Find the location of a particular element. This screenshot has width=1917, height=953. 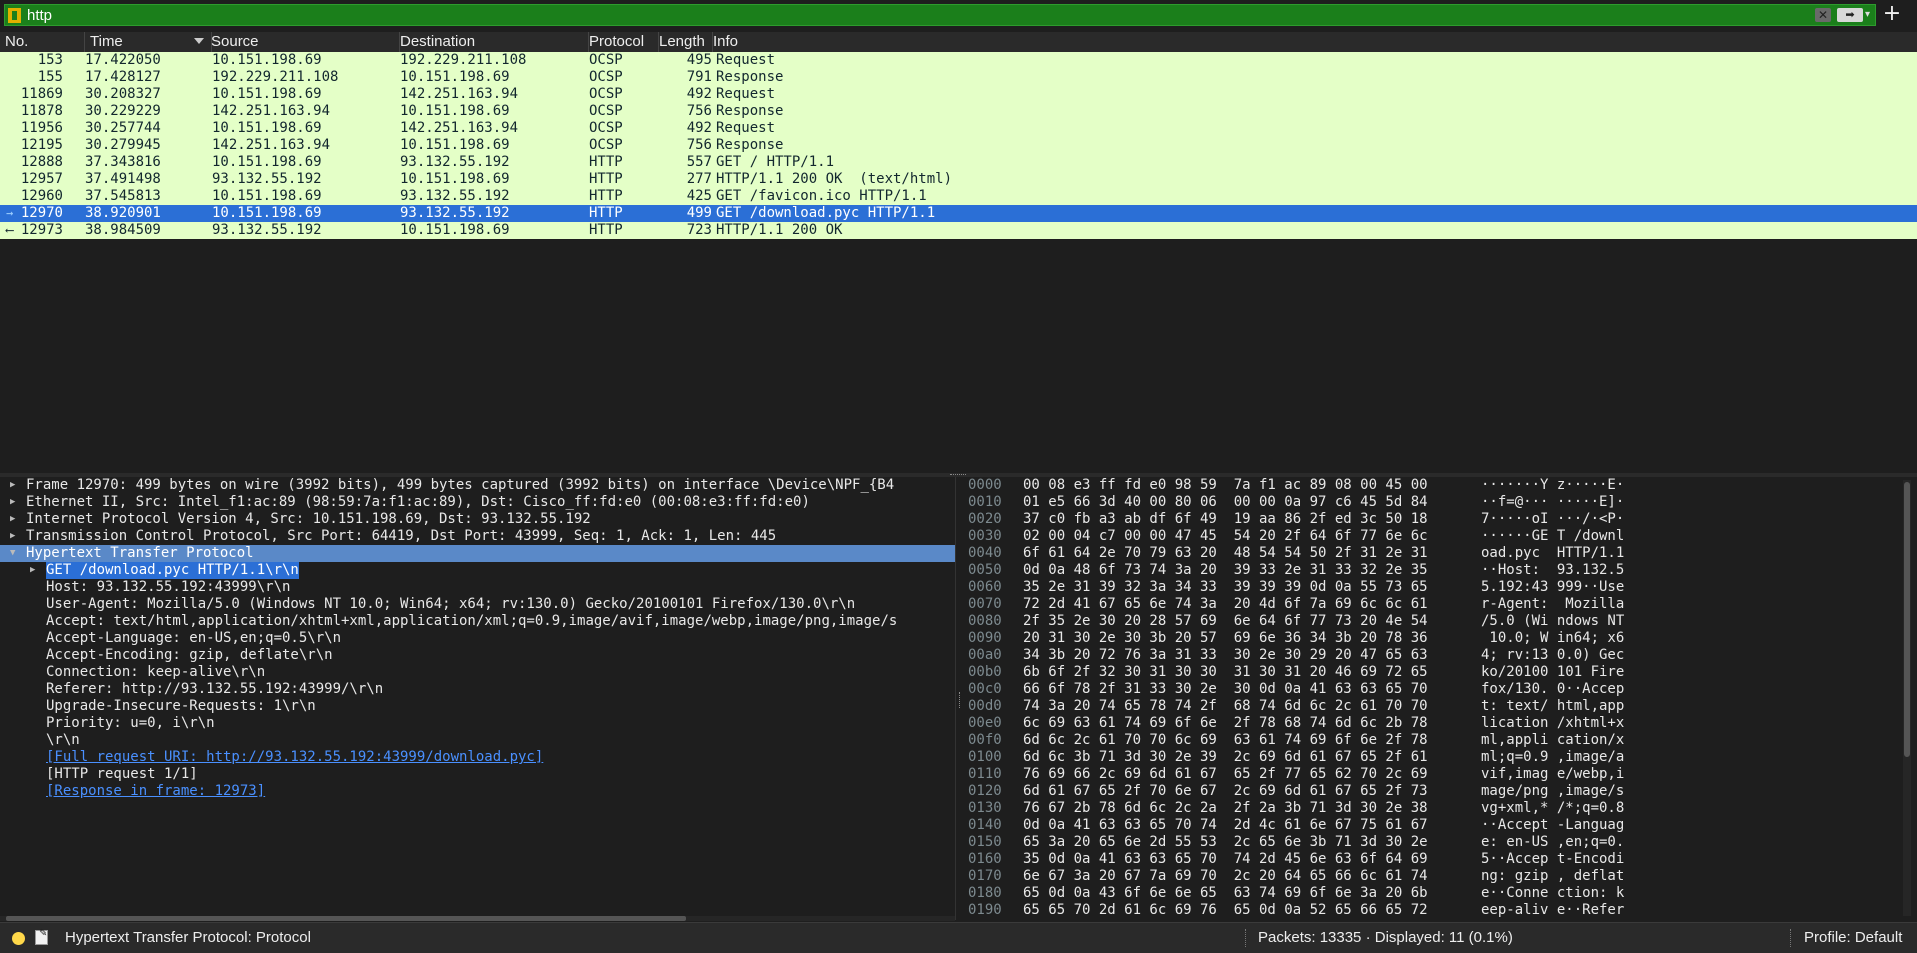

chevron-down-icon: ▾ is located at coordinates (1870, 15).